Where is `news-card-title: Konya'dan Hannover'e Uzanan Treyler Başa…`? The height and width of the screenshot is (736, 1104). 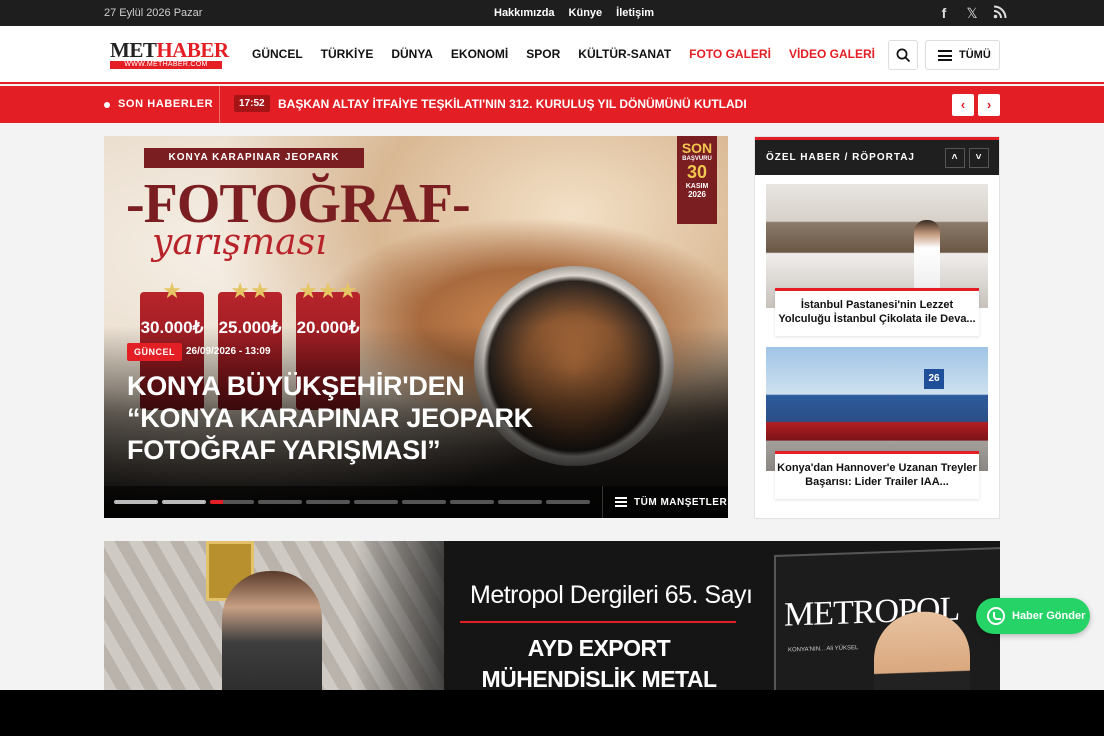
news-card-title: Konya'dan Hannover'e Uzanan Treyler Başa… is located at coordinates (877, 475).